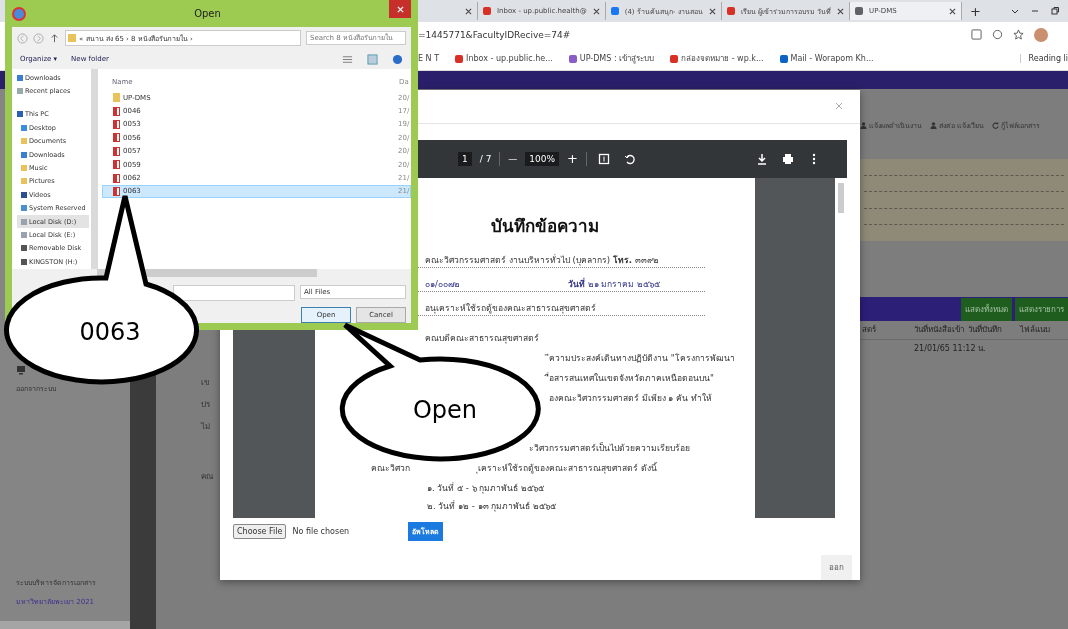 This screenshot has width=1068, height=629. Describe the element at coordinates (206, 405) in the screenshot. I see `text-fragment: ปร` at that location.